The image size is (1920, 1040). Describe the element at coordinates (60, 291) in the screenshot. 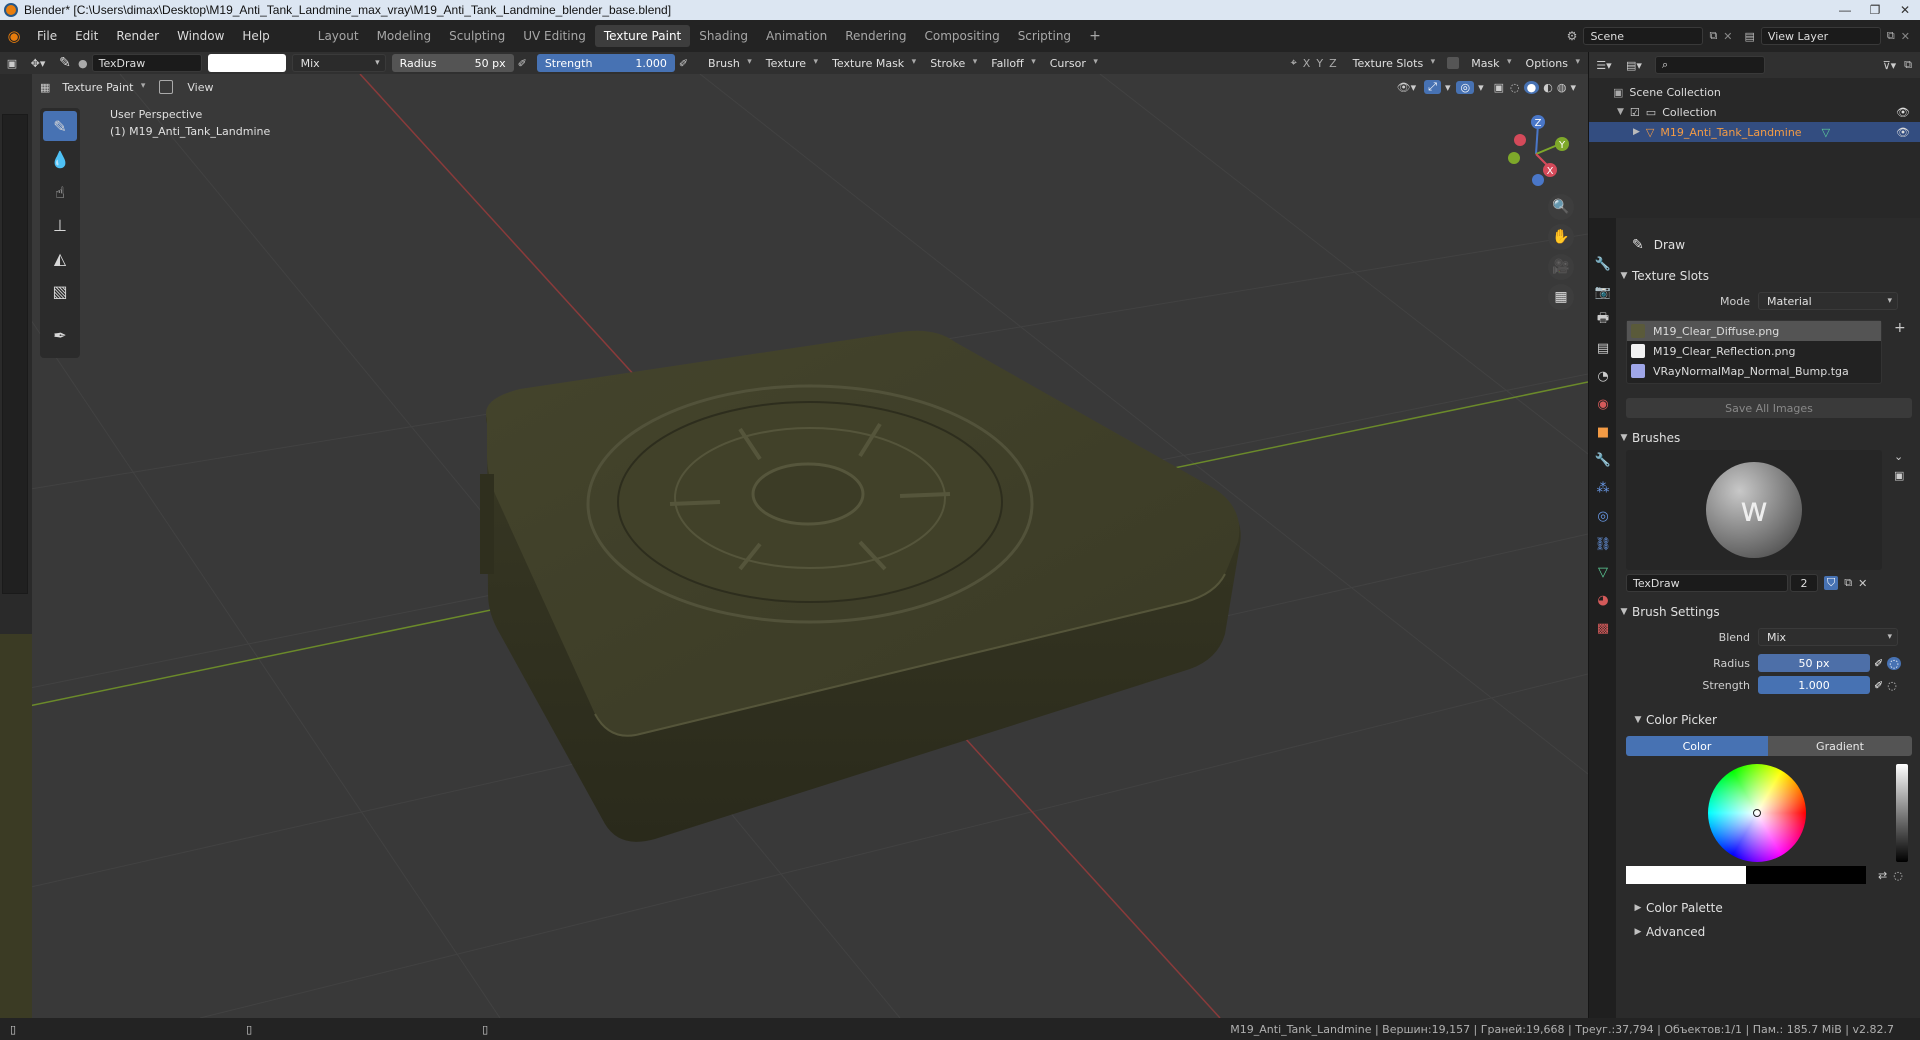

I see `mask-tool-button: ▧` at that location.